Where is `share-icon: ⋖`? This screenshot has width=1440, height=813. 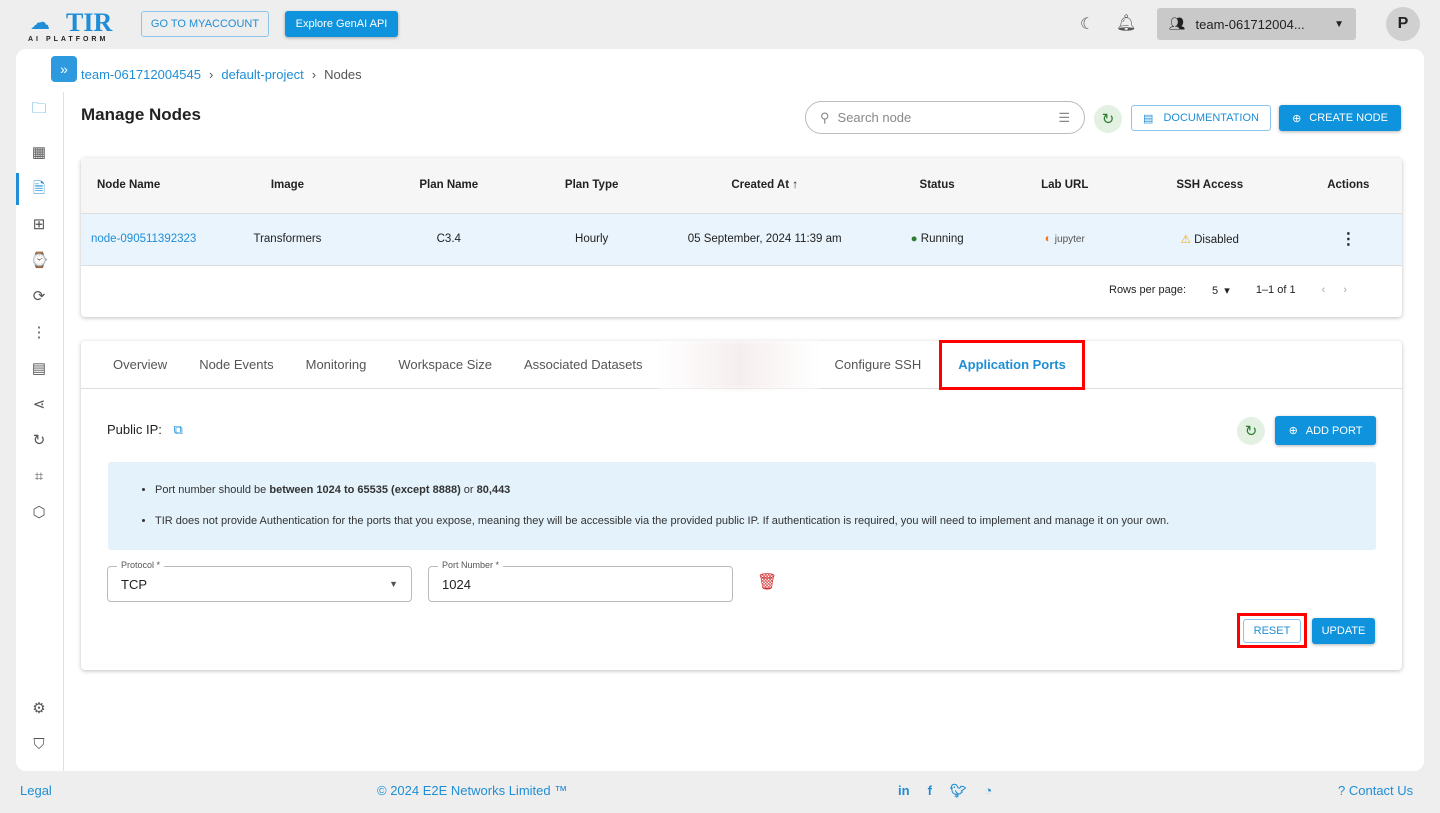 share-icon: ⋖ is located at coordinates (39, 405).